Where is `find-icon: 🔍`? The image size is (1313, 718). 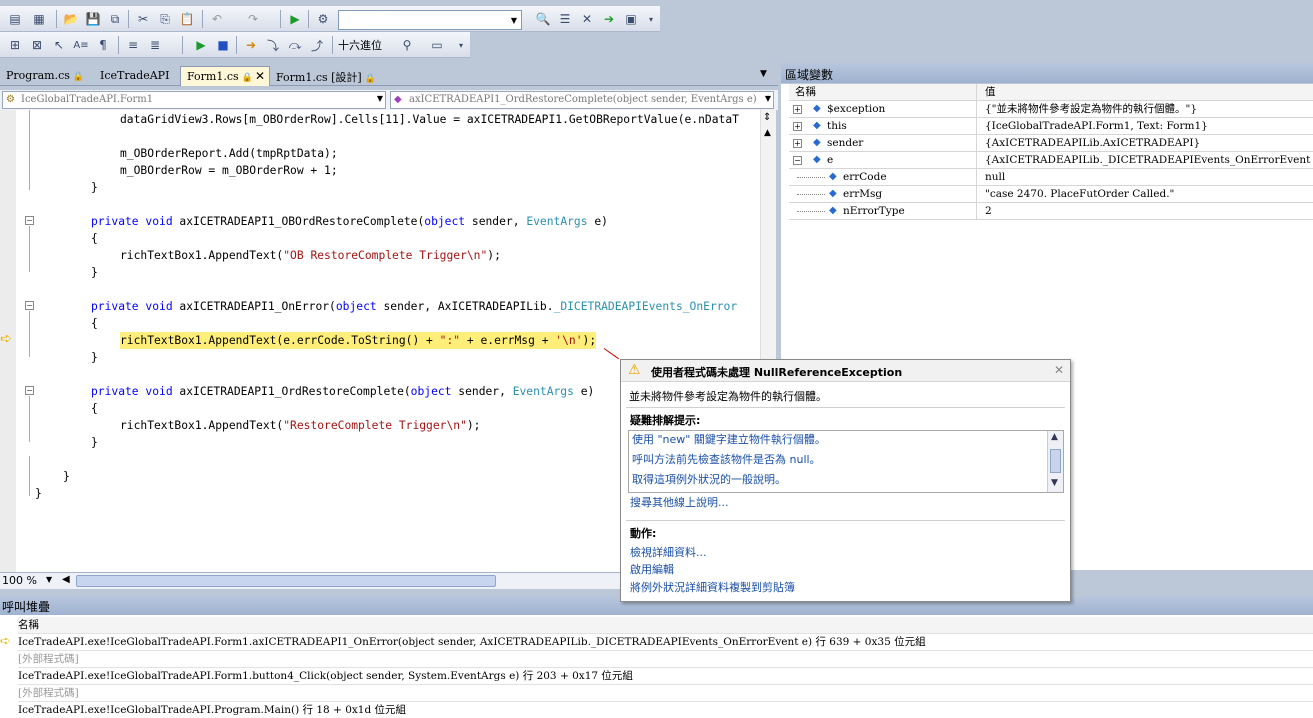
find-icon: 🔍 is located at coordinates (543, 19).